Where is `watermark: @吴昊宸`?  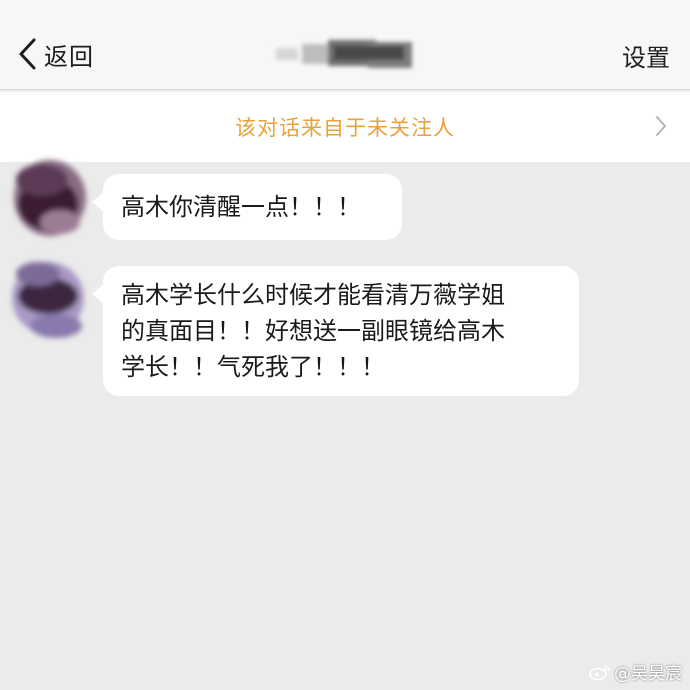
watermark: @吴昊宸 is located at coordinates (635, 671).